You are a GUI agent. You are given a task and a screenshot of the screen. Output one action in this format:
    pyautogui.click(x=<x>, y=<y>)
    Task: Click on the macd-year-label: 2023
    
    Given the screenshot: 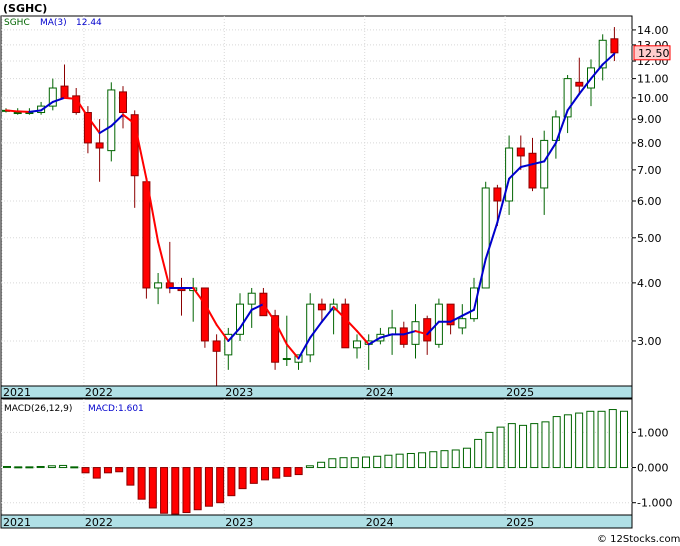 What is the action you would take?
    pyautogui.click(x=239, y=522)
    